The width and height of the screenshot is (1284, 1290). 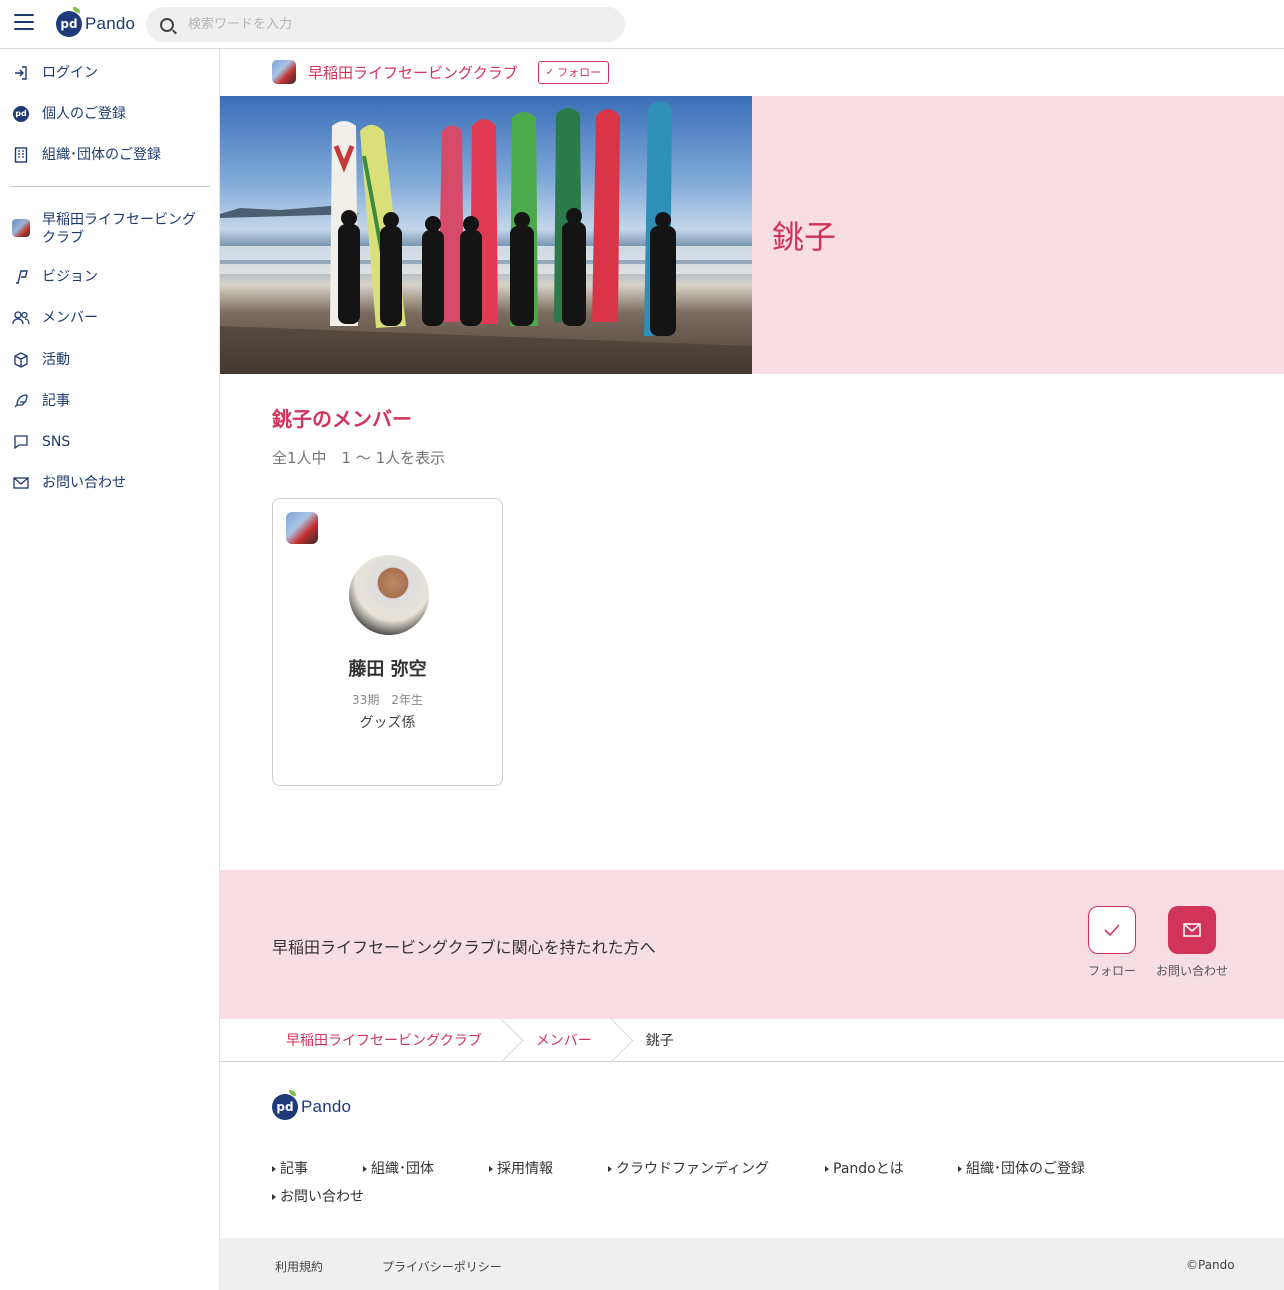 I want to click on member-role: グッズ係, so click(x=387, y=723).